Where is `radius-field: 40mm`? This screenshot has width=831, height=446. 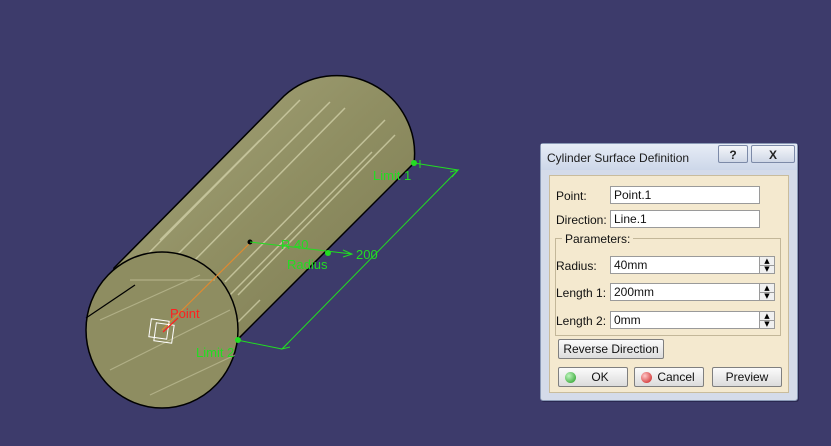 radius-field: 40mm is located at coordinates (685, 265).